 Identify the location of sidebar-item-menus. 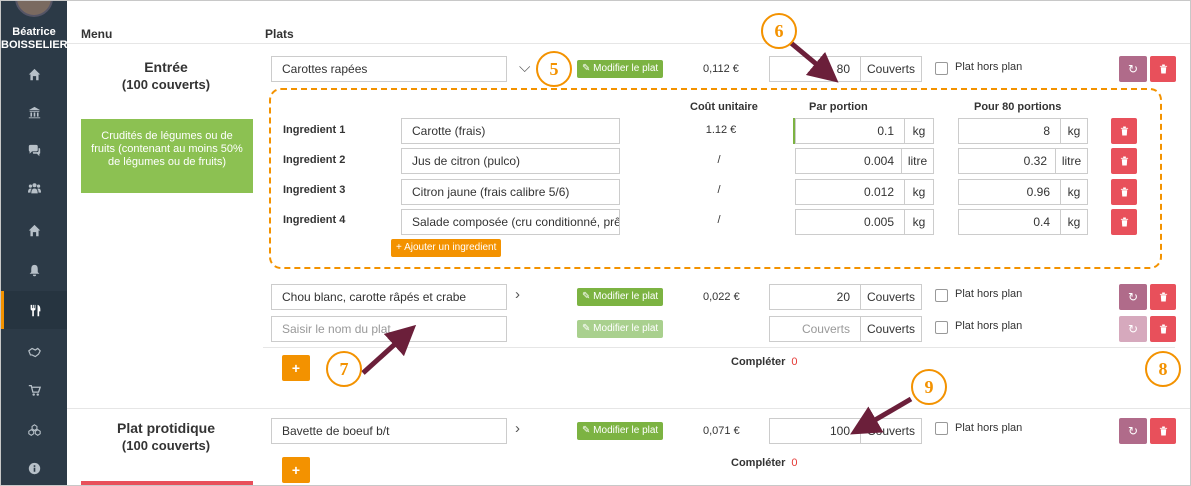
(34, 310).